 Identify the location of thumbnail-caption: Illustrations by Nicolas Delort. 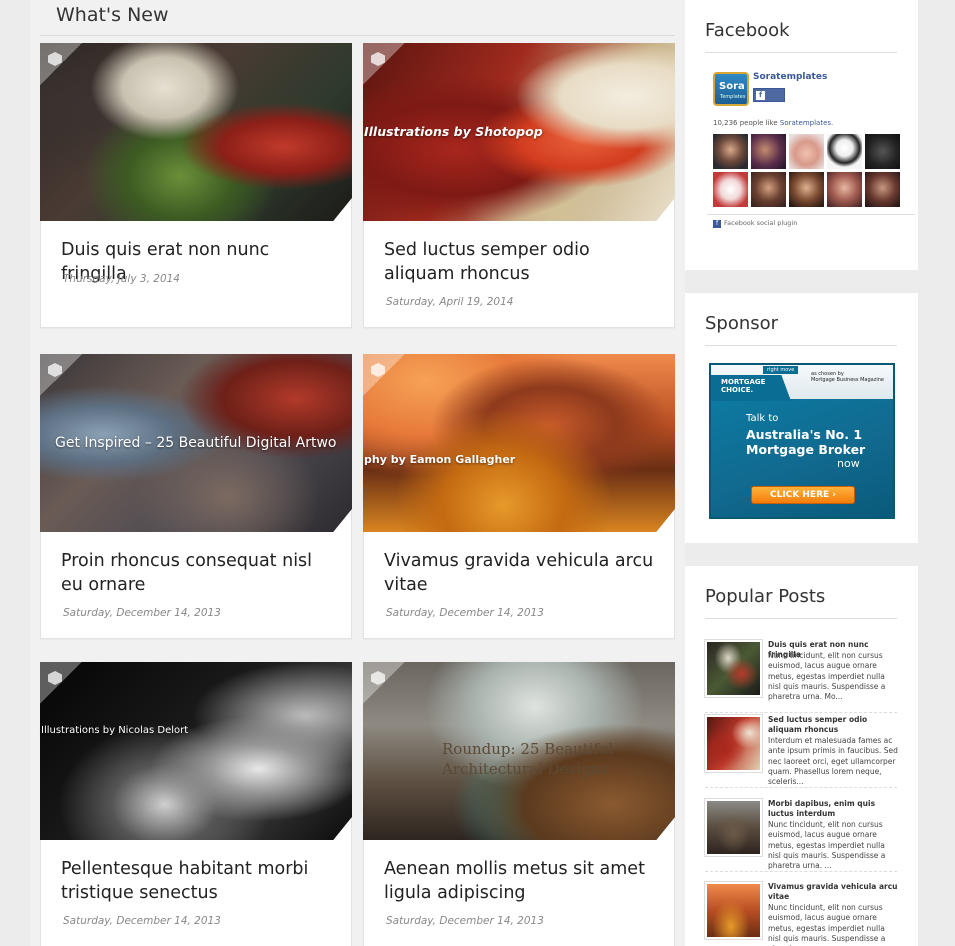
(115, 730).